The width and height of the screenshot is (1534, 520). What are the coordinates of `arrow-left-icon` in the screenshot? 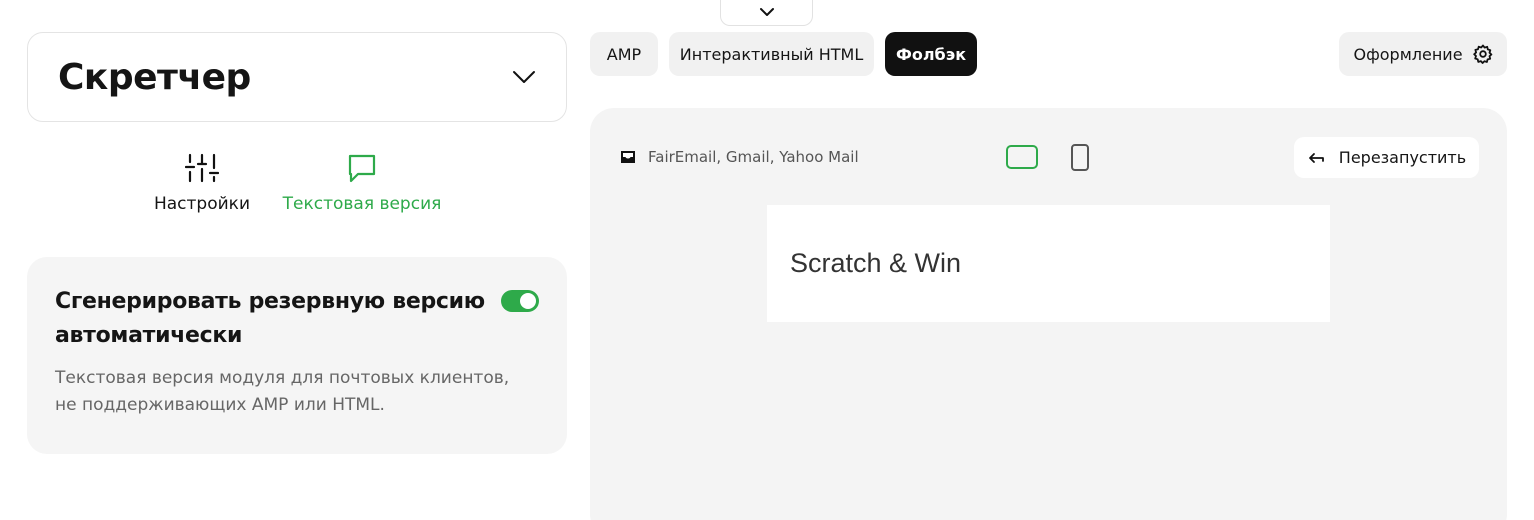 It's located at (1316, 157).